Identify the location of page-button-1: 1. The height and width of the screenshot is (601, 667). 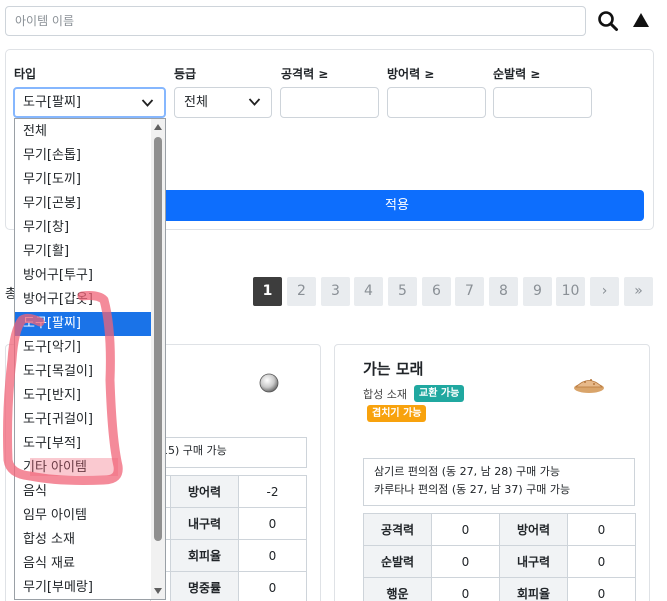
(267, 291).